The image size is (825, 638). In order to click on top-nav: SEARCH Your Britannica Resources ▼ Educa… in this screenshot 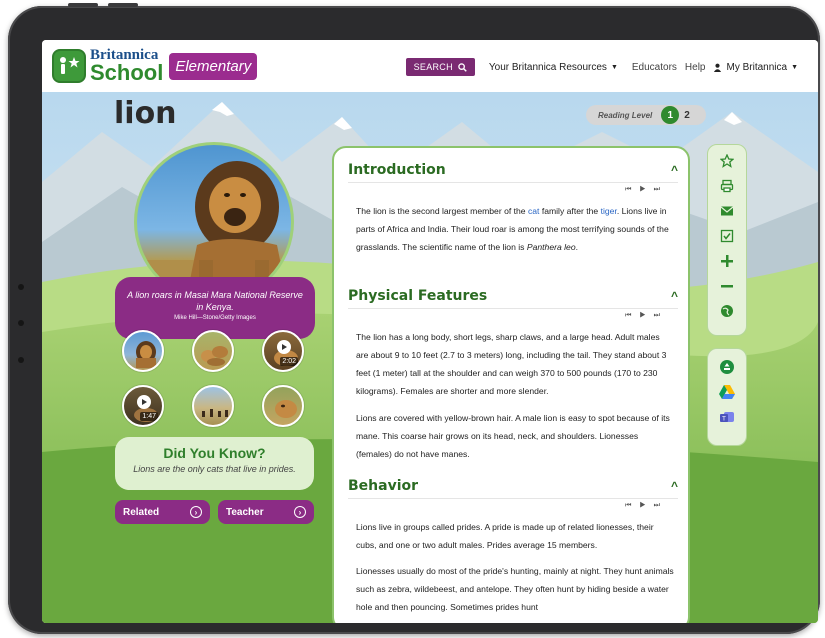, I will do `click(601, 67)`.